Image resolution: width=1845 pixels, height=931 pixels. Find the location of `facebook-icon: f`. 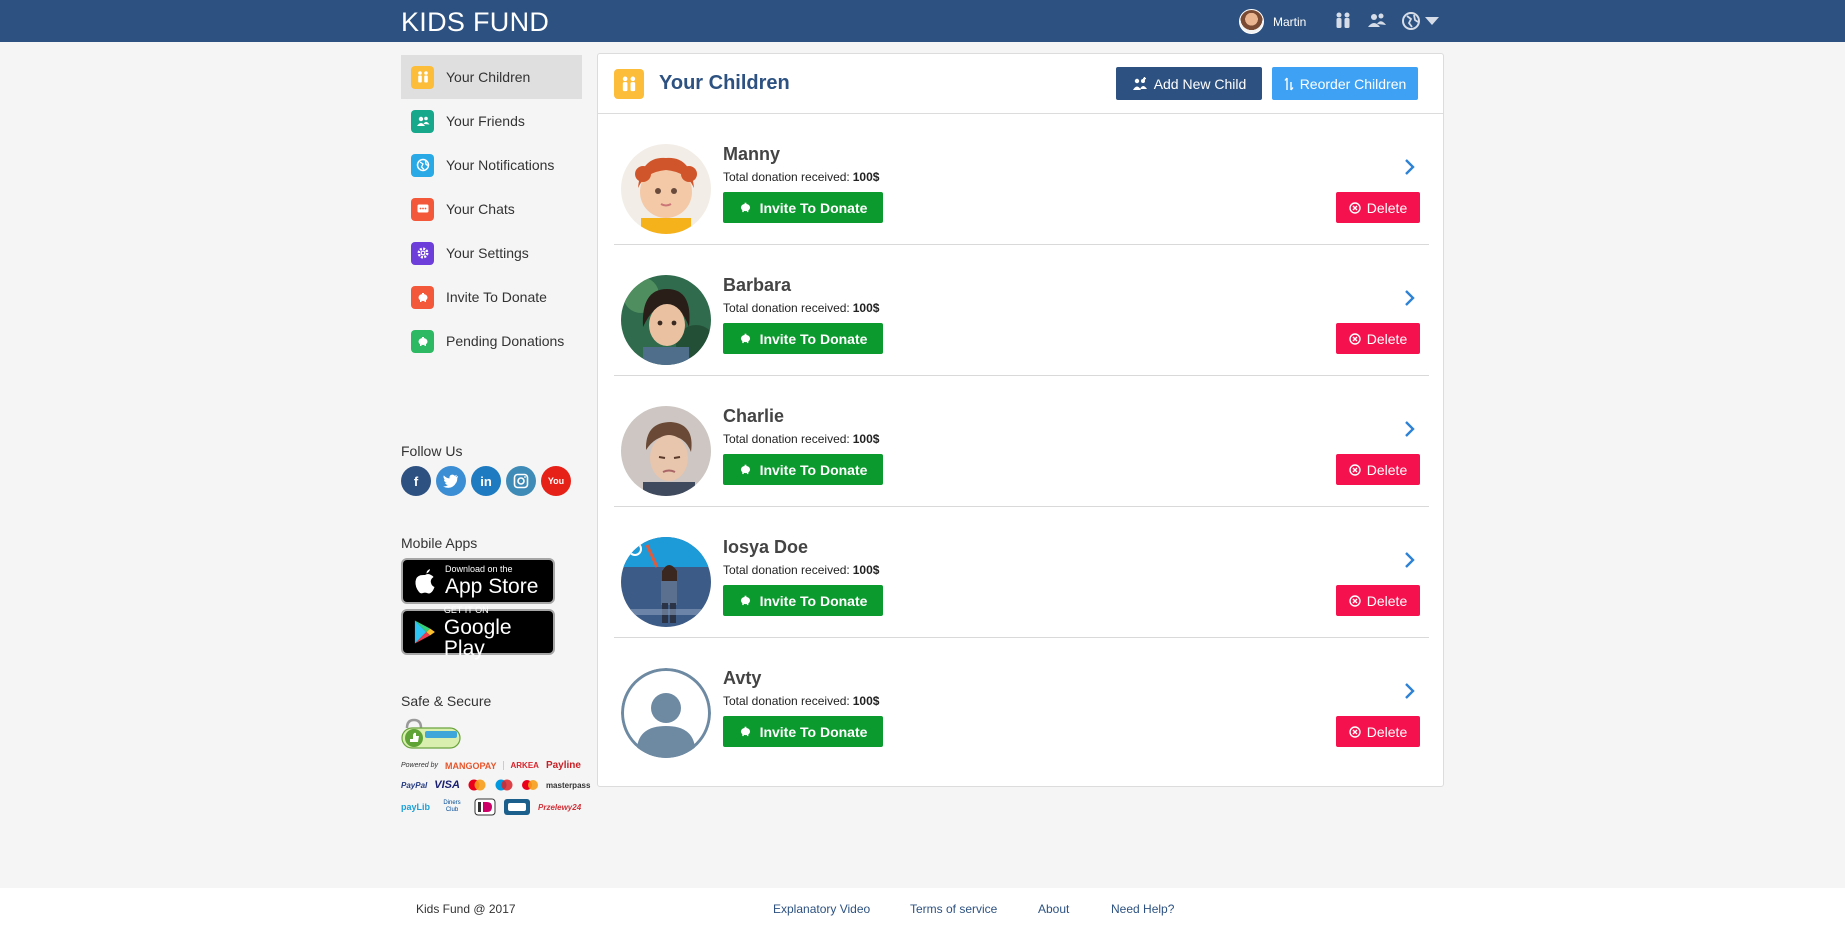

facebook-icon: f is located at coordinates (416, 481).